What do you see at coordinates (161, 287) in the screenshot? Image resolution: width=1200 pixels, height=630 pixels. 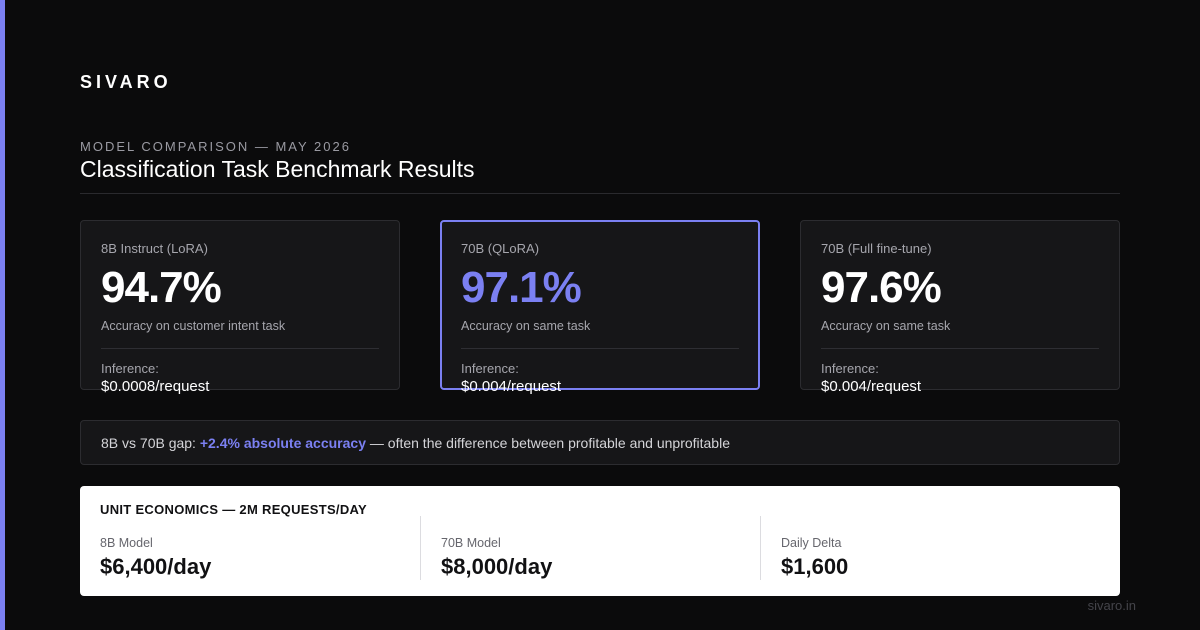 I see `card-accuracy-value: 94.7%` at bounding box center [161, 287].